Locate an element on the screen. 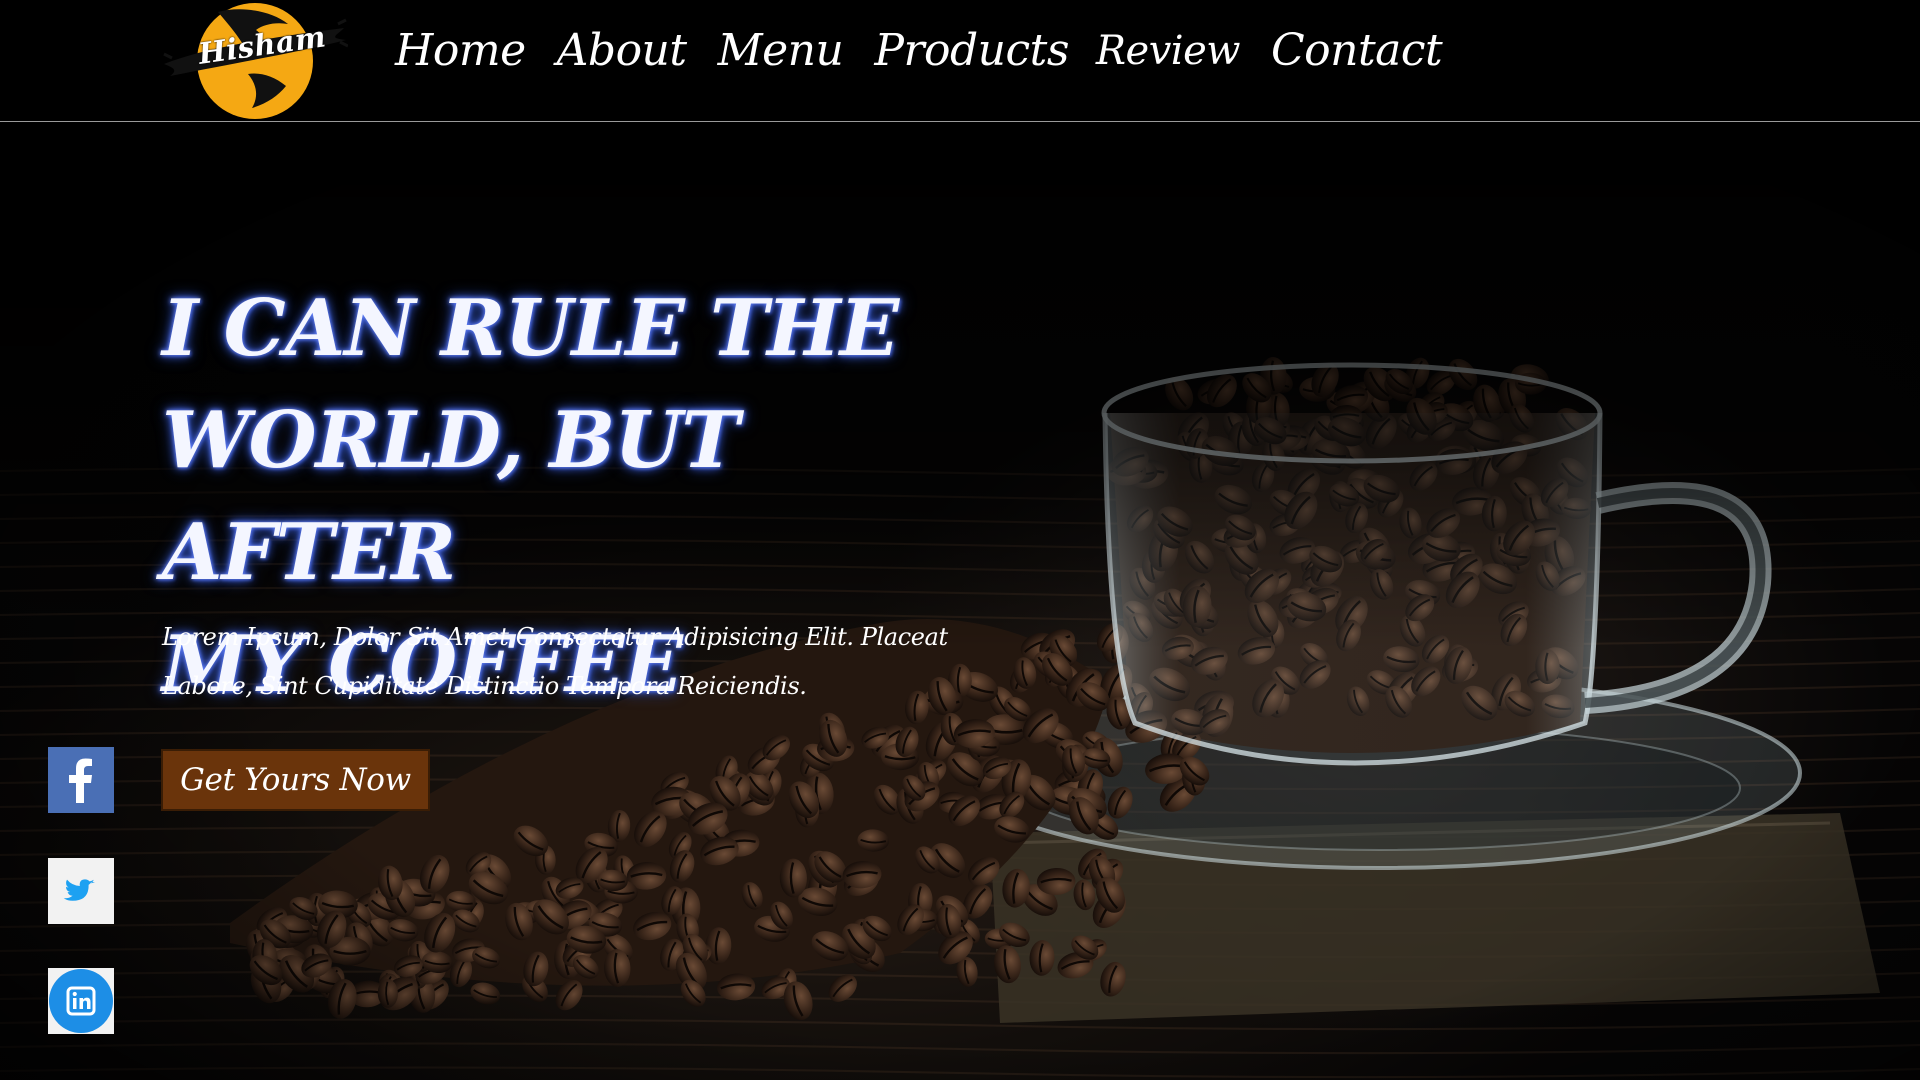 The height and width of the screenshot is (1080, 1920). twitter-link is located at coordinates (81, 891).